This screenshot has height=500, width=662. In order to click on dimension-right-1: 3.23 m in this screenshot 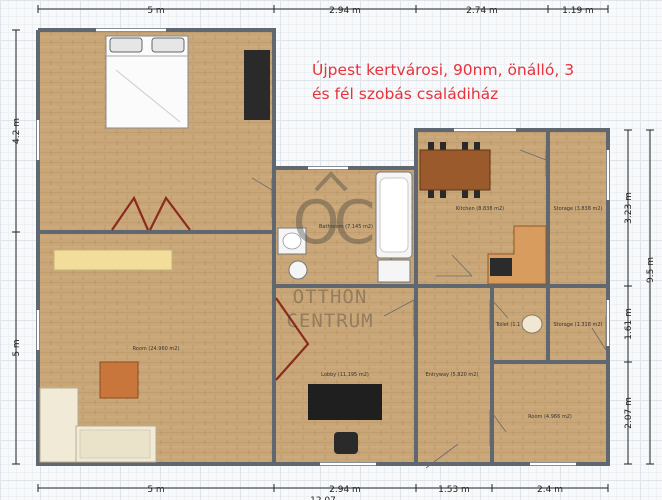, I will do `click(629, 208)`.